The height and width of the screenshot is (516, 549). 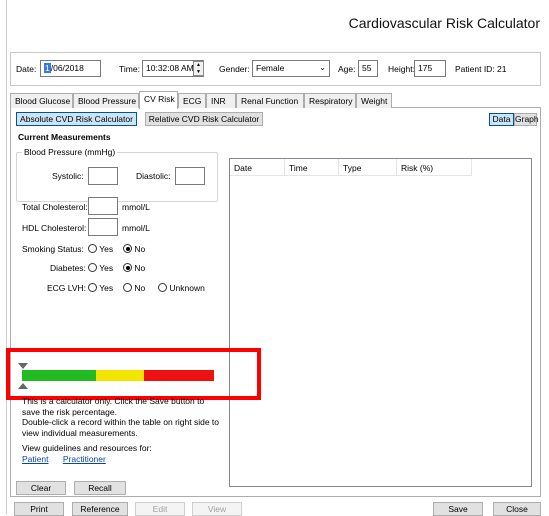 I want to click on total-cholesterol-unit: mmol/L, so click(x=136, y=207).